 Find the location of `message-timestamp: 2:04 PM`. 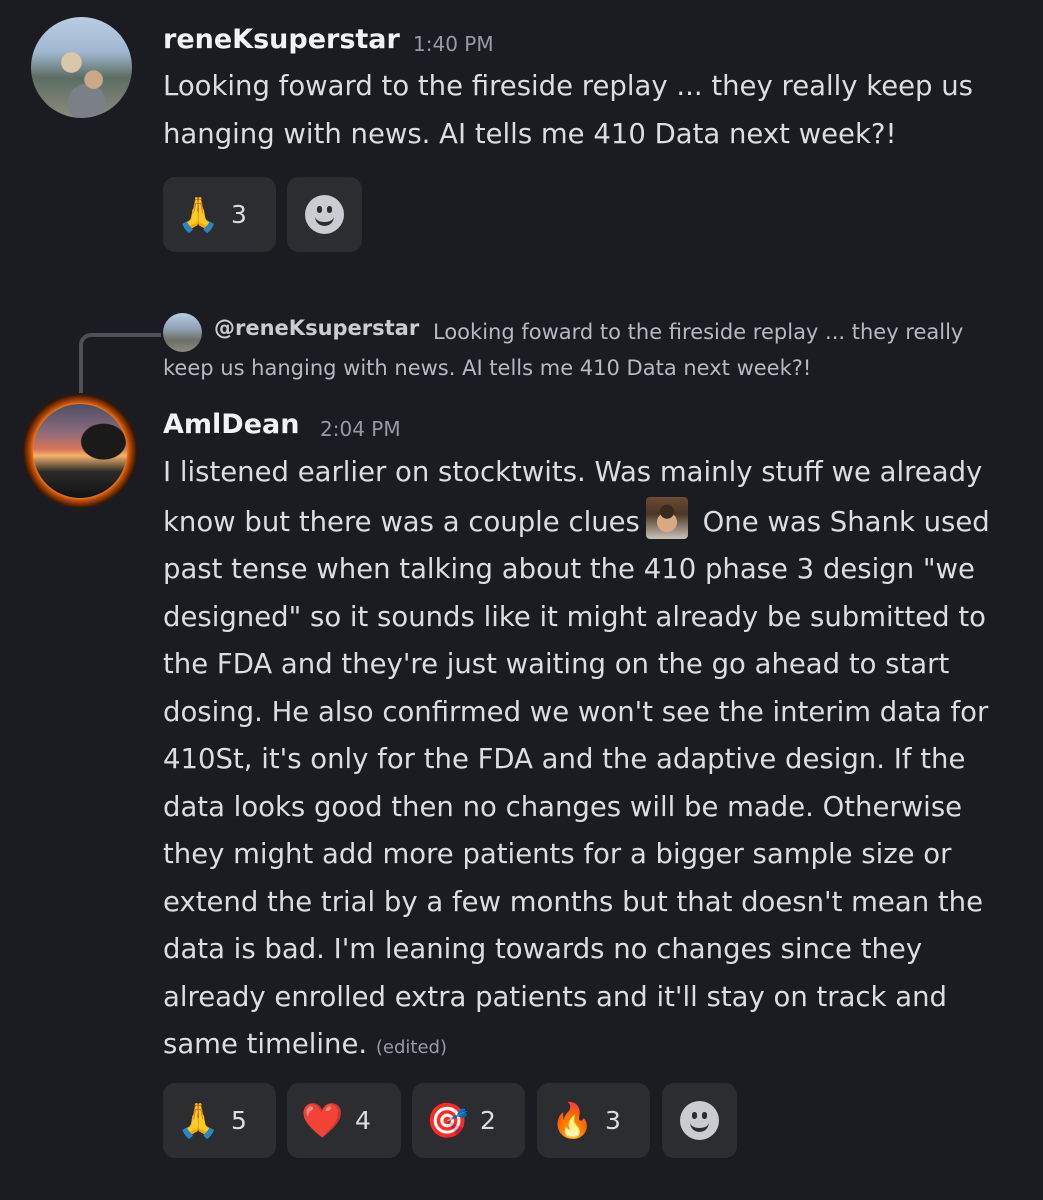

message-timestamp: 2:04 PM is located at coordinates (360, 429).